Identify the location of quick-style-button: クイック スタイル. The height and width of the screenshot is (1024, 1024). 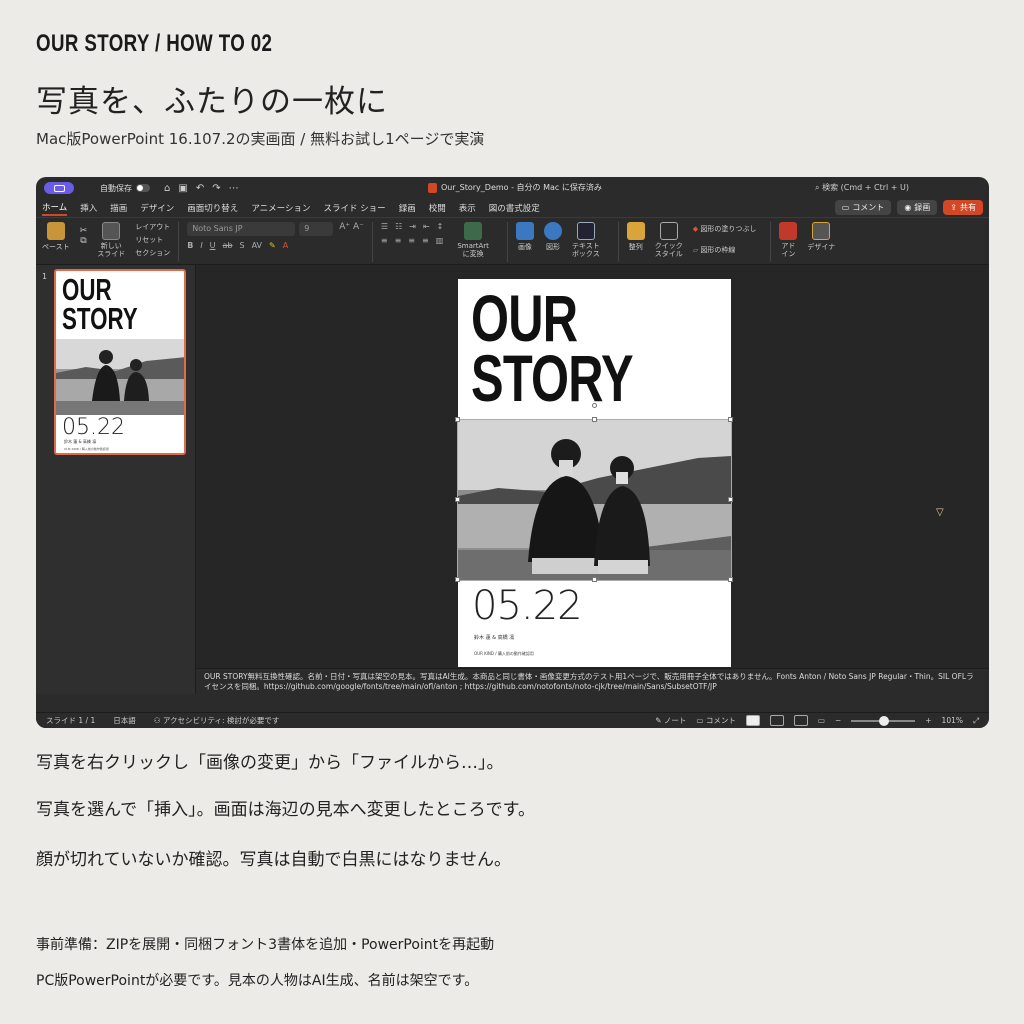
(669, 240).